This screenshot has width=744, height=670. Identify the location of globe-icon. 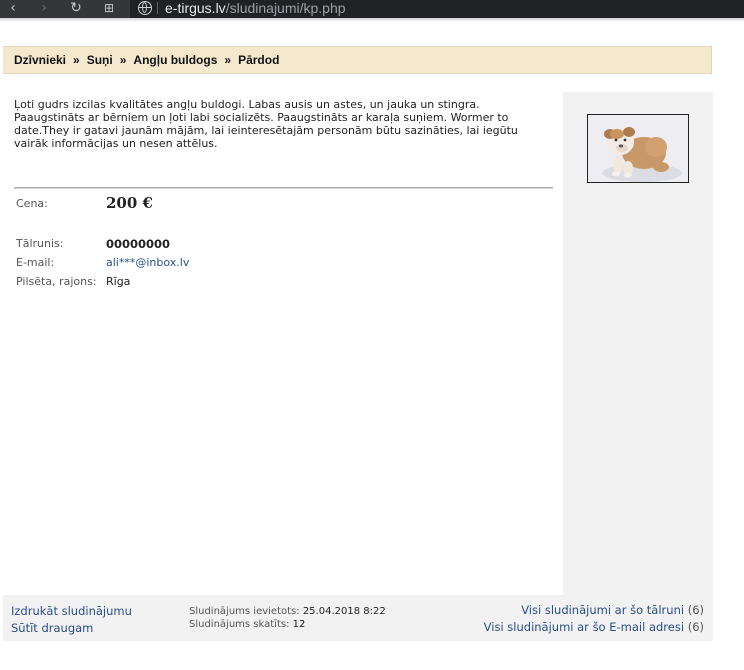
(145, 8).